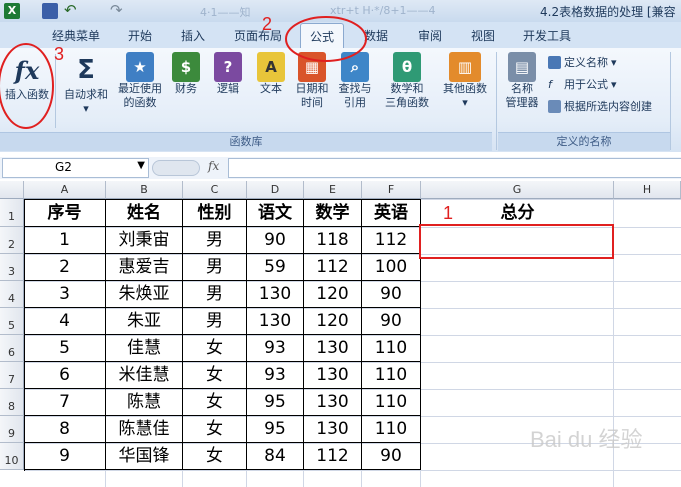 The width and height of the screenshot is (681, 487). What do you see at coordinates (75, 168) in the screenshot?
I see `name-box: G2 ▼` at bounding box center [75, 168].